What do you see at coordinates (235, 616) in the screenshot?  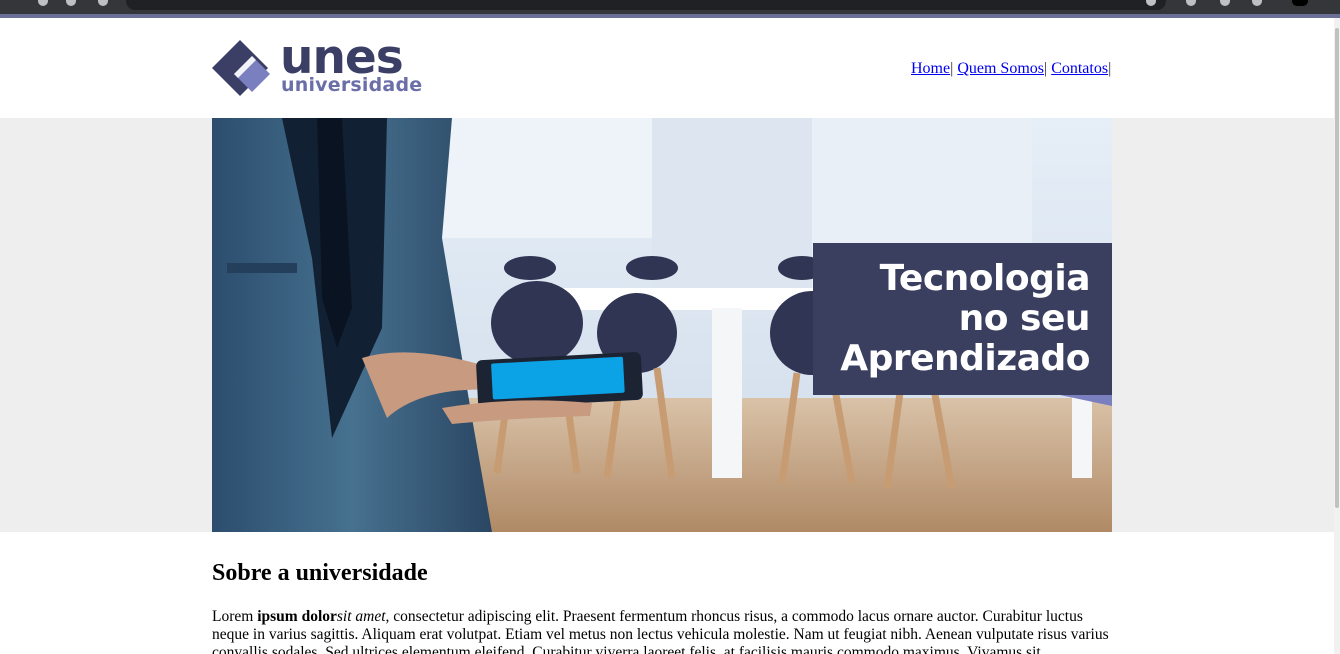 I see `about-text-start: Lorem` at bounding box center [235, 616].